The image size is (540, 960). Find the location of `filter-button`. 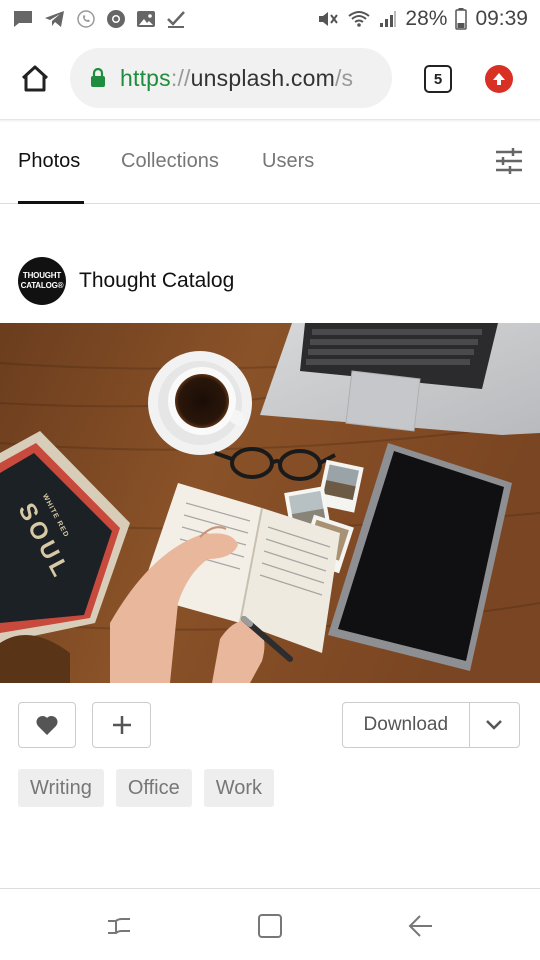

filter-button is located at coordinates (509, 161).